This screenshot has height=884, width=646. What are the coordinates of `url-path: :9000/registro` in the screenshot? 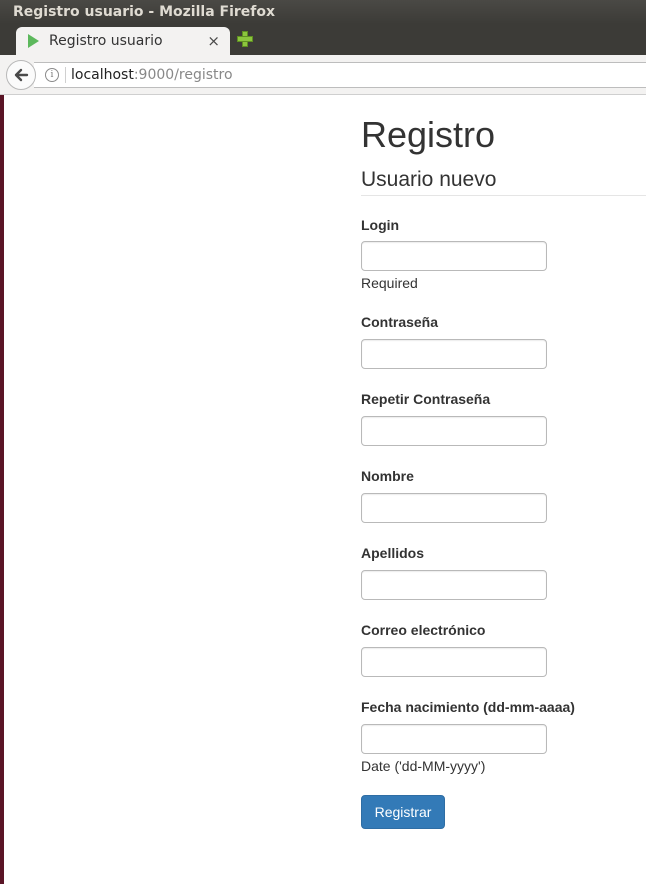 It's located at (183, 75).